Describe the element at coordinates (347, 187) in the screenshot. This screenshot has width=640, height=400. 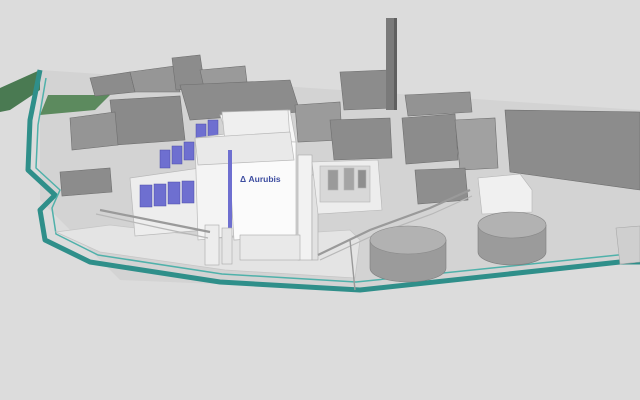
I see `process-hall` at that location.